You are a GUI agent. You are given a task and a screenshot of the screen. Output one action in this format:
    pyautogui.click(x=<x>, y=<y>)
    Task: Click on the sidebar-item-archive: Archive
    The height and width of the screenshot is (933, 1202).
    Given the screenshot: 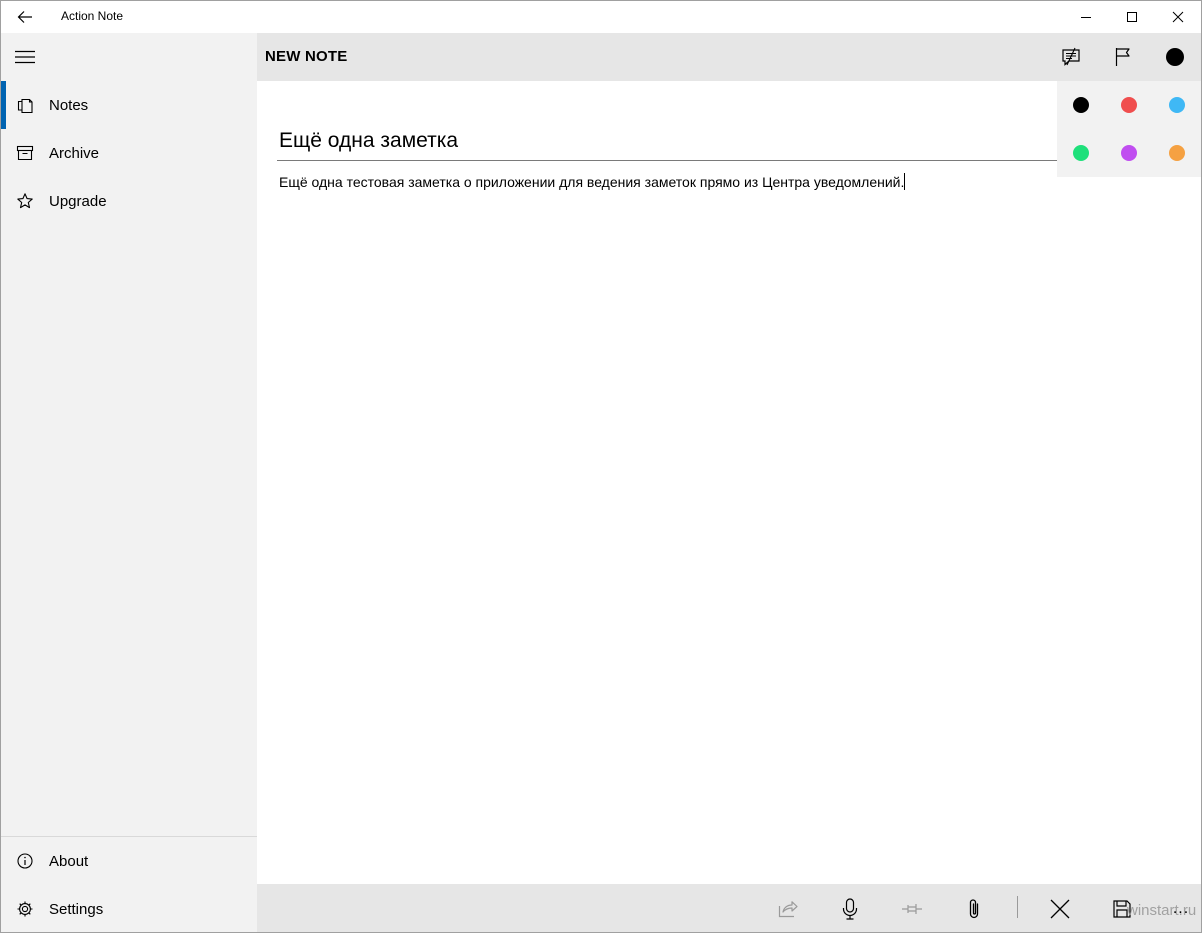 What is the action you would take?
    pyautogui.click(x=129, y=153)
    